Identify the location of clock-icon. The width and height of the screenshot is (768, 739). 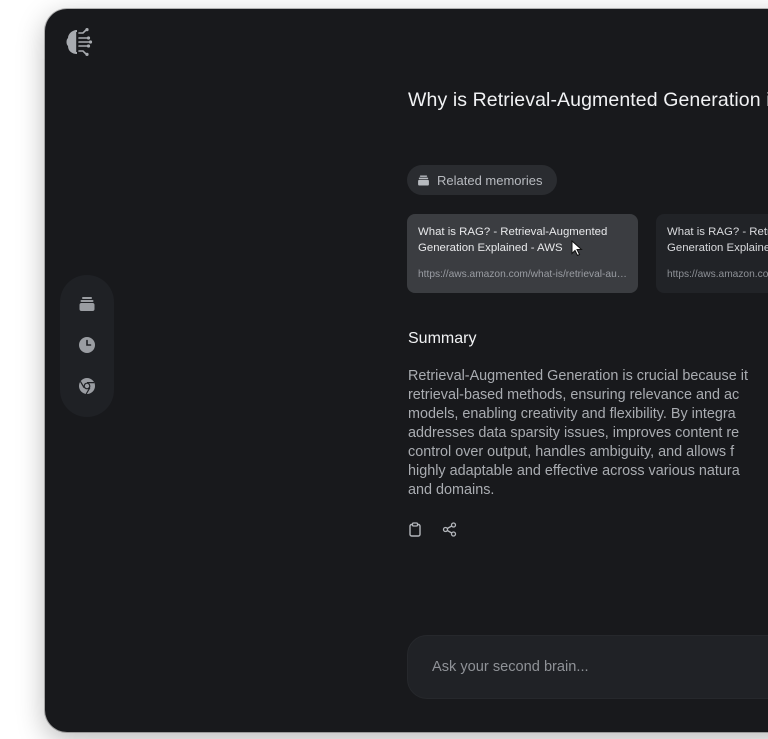
(87, 345).